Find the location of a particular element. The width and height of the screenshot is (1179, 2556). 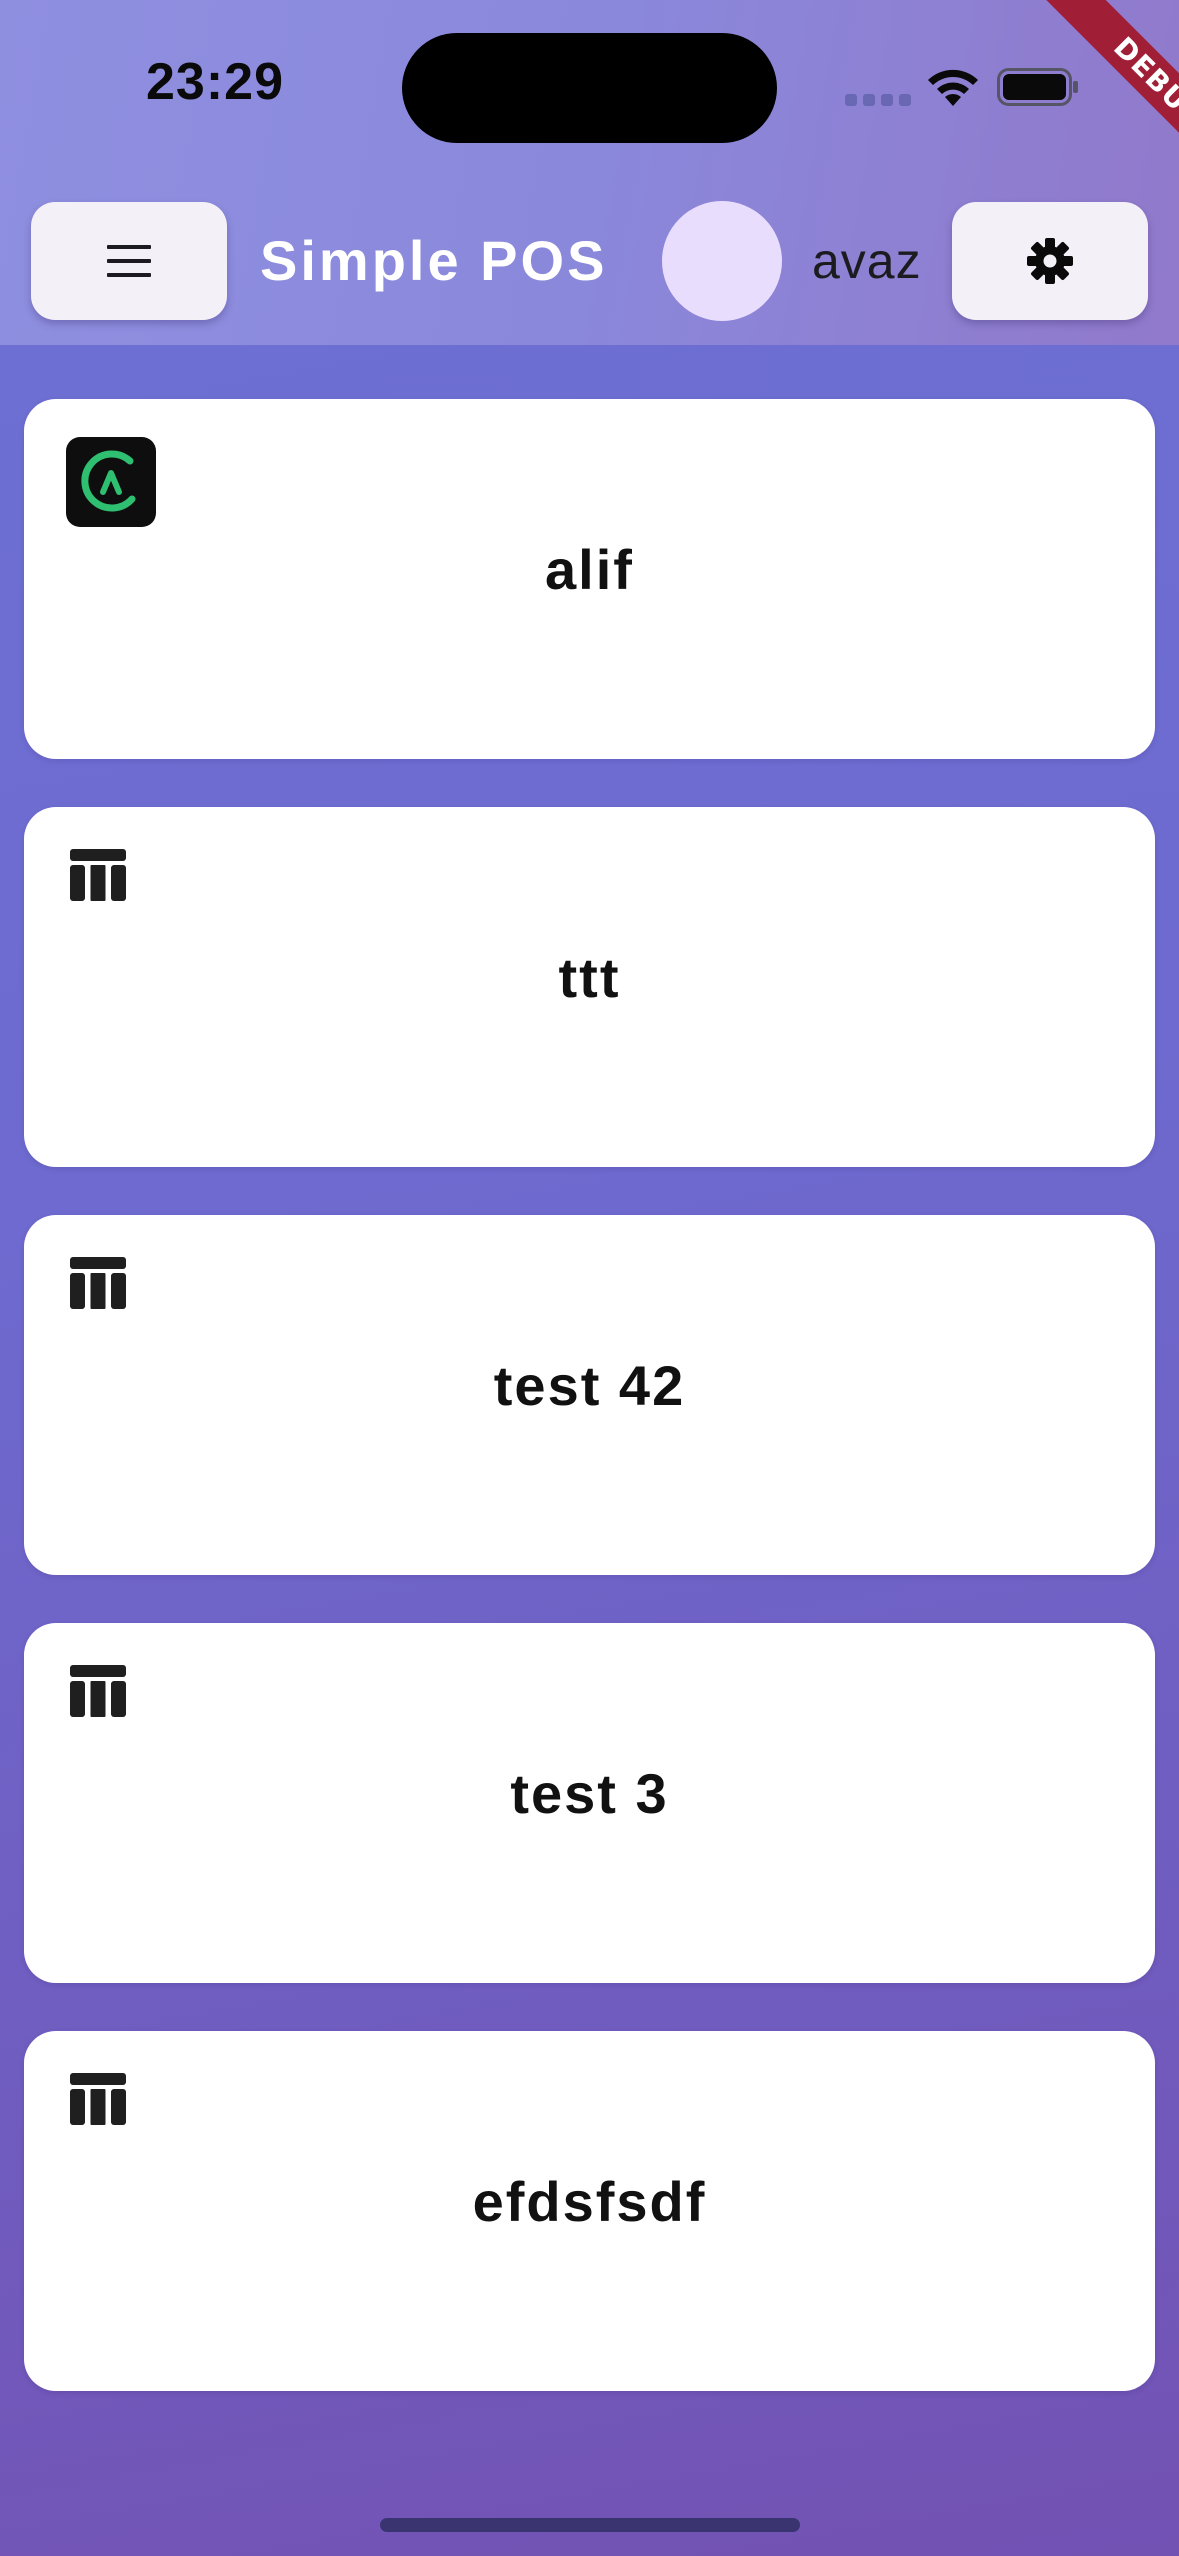

store-card-label: efdsfsdf is located at coordinates (589, 2201).